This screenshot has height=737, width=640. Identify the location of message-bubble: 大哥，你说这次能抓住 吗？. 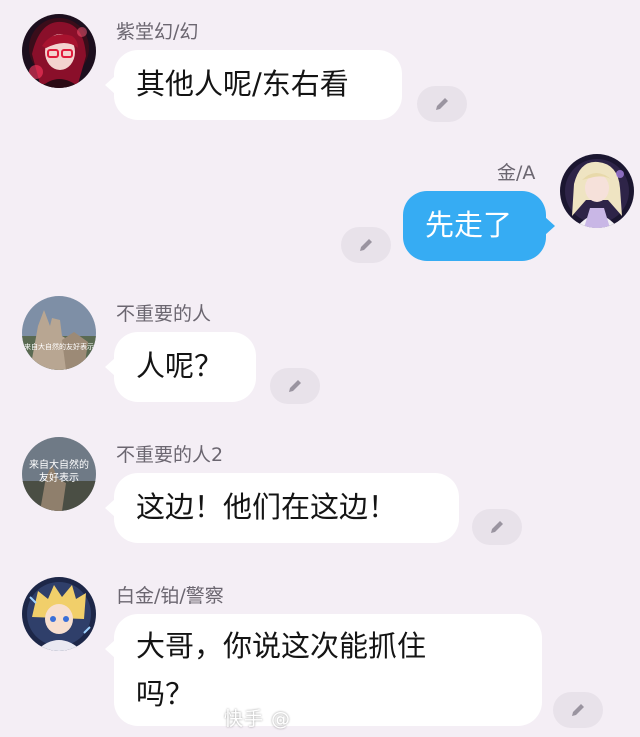
(323, 670).